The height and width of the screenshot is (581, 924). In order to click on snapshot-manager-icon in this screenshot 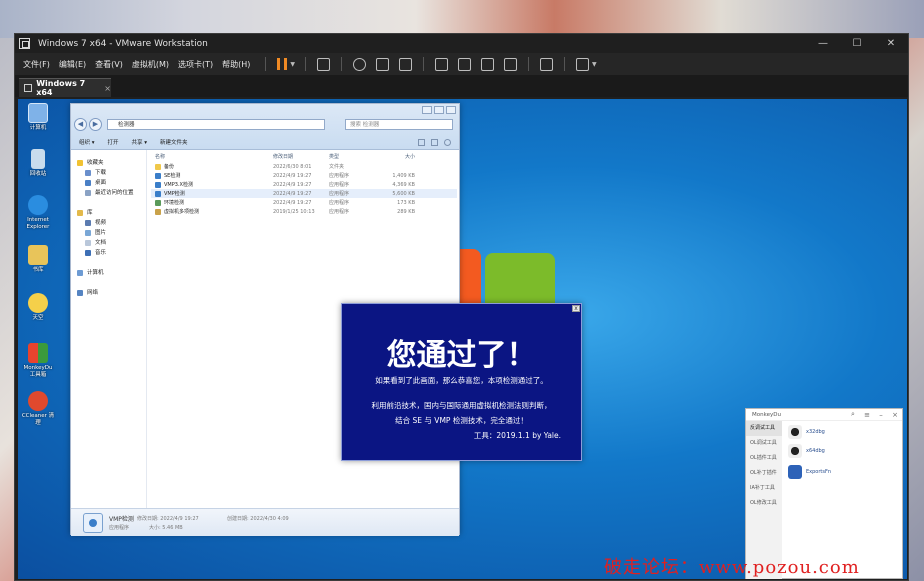, I will do `click(406, 64)`.